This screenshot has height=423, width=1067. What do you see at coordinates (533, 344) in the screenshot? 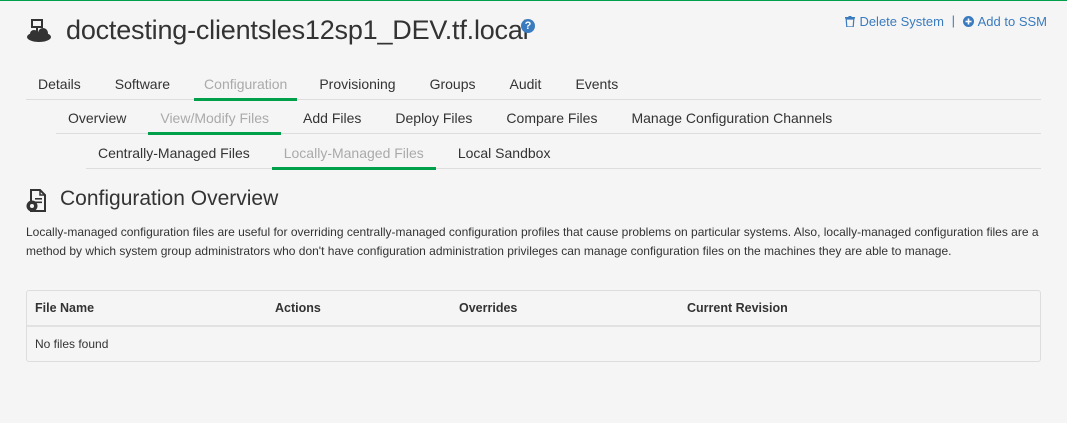
I see `table-row: No files found` at bounding box center [533, 344].